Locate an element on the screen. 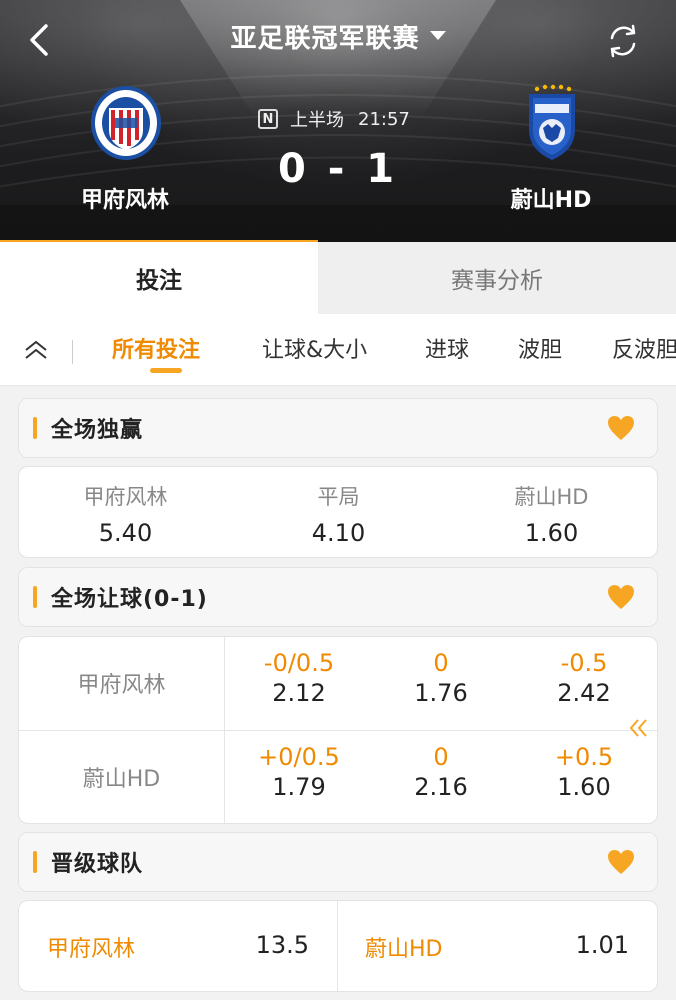  sub-tab-underline is located at coordinates (166, 370).